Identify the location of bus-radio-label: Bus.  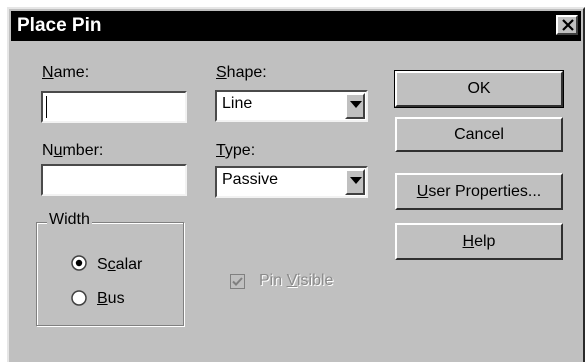
(111, 298).